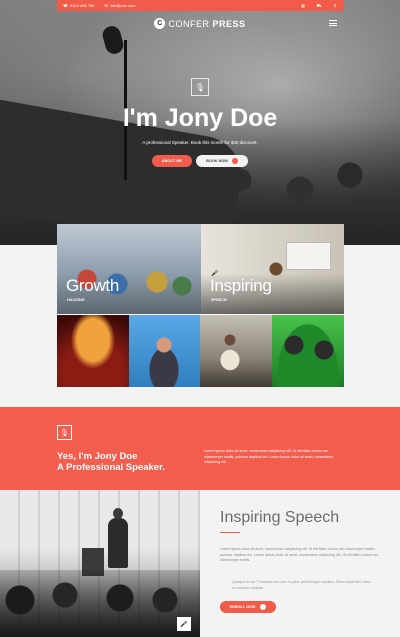  What do you see at coordinates (308, 351) in the screenshot?
I see `gallery-photo-gamers` at bounding box center [308, 351].